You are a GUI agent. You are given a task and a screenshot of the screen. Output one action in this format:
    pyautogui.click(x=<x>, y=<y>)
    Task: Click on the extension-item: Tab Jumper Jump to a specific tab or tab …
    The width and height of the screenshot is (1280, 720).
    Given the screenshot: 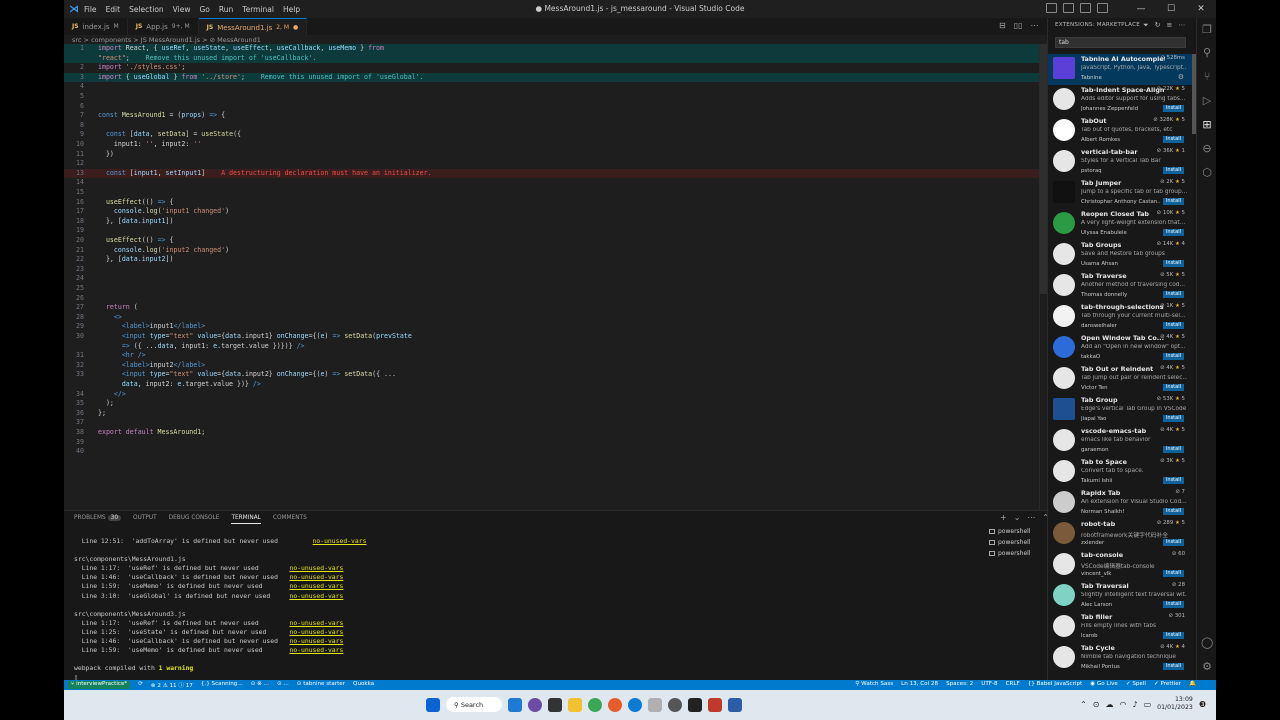 What is the action you would take?
    pyautogui.click(x=1122, y=193)
    